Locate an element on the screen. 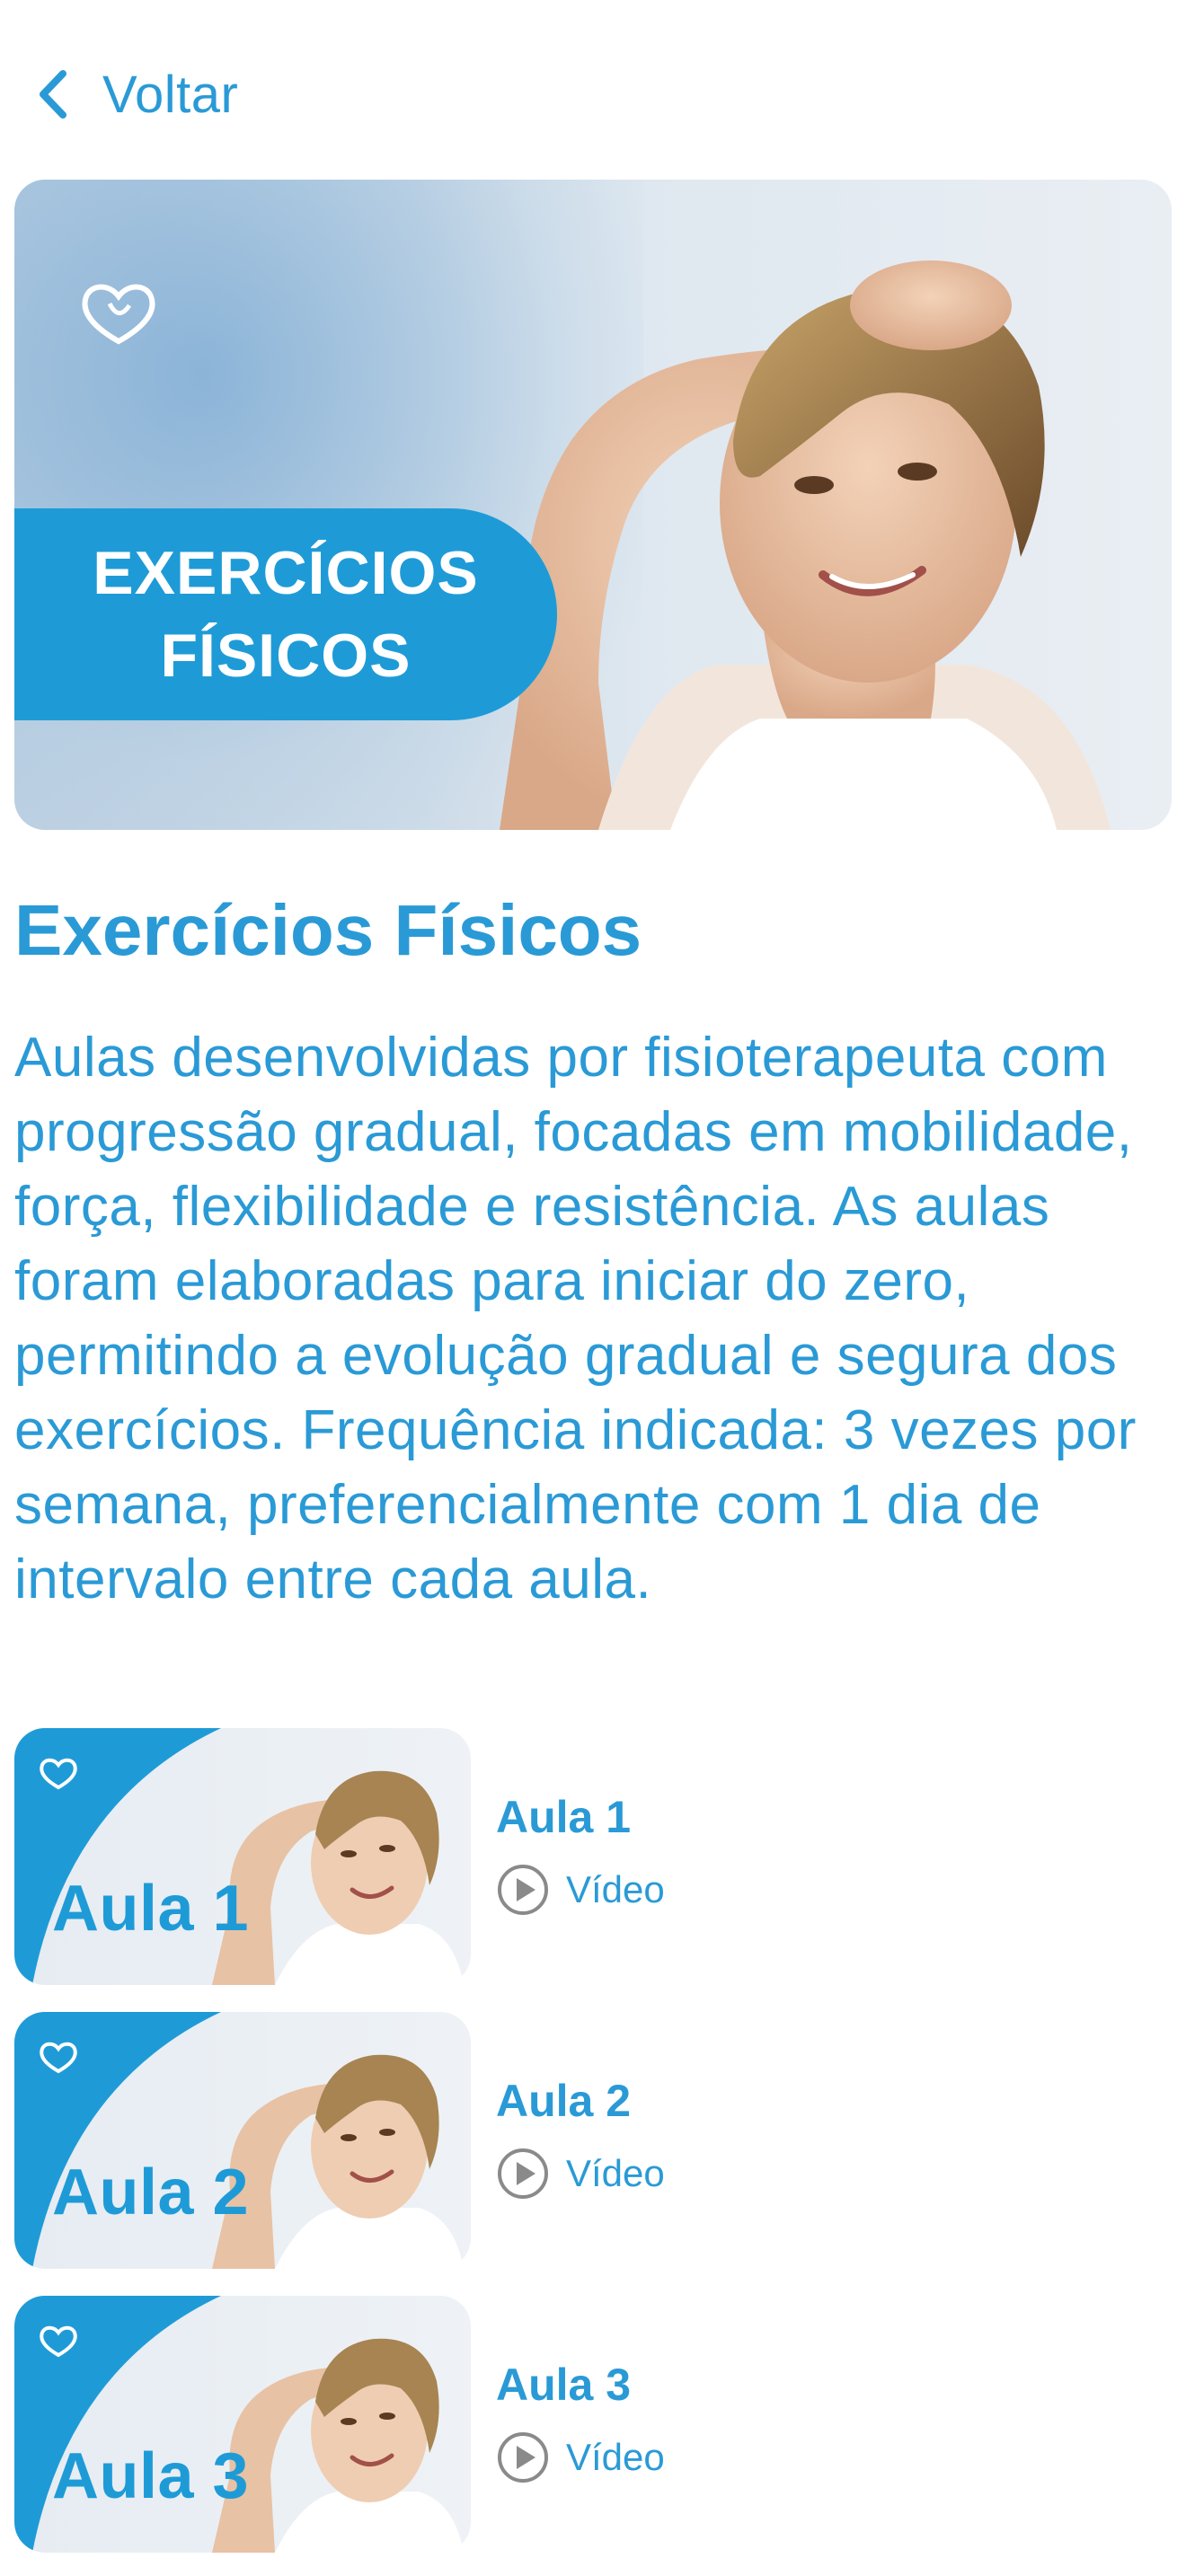  back-button: Voltar is located at coordinates (135, 94).